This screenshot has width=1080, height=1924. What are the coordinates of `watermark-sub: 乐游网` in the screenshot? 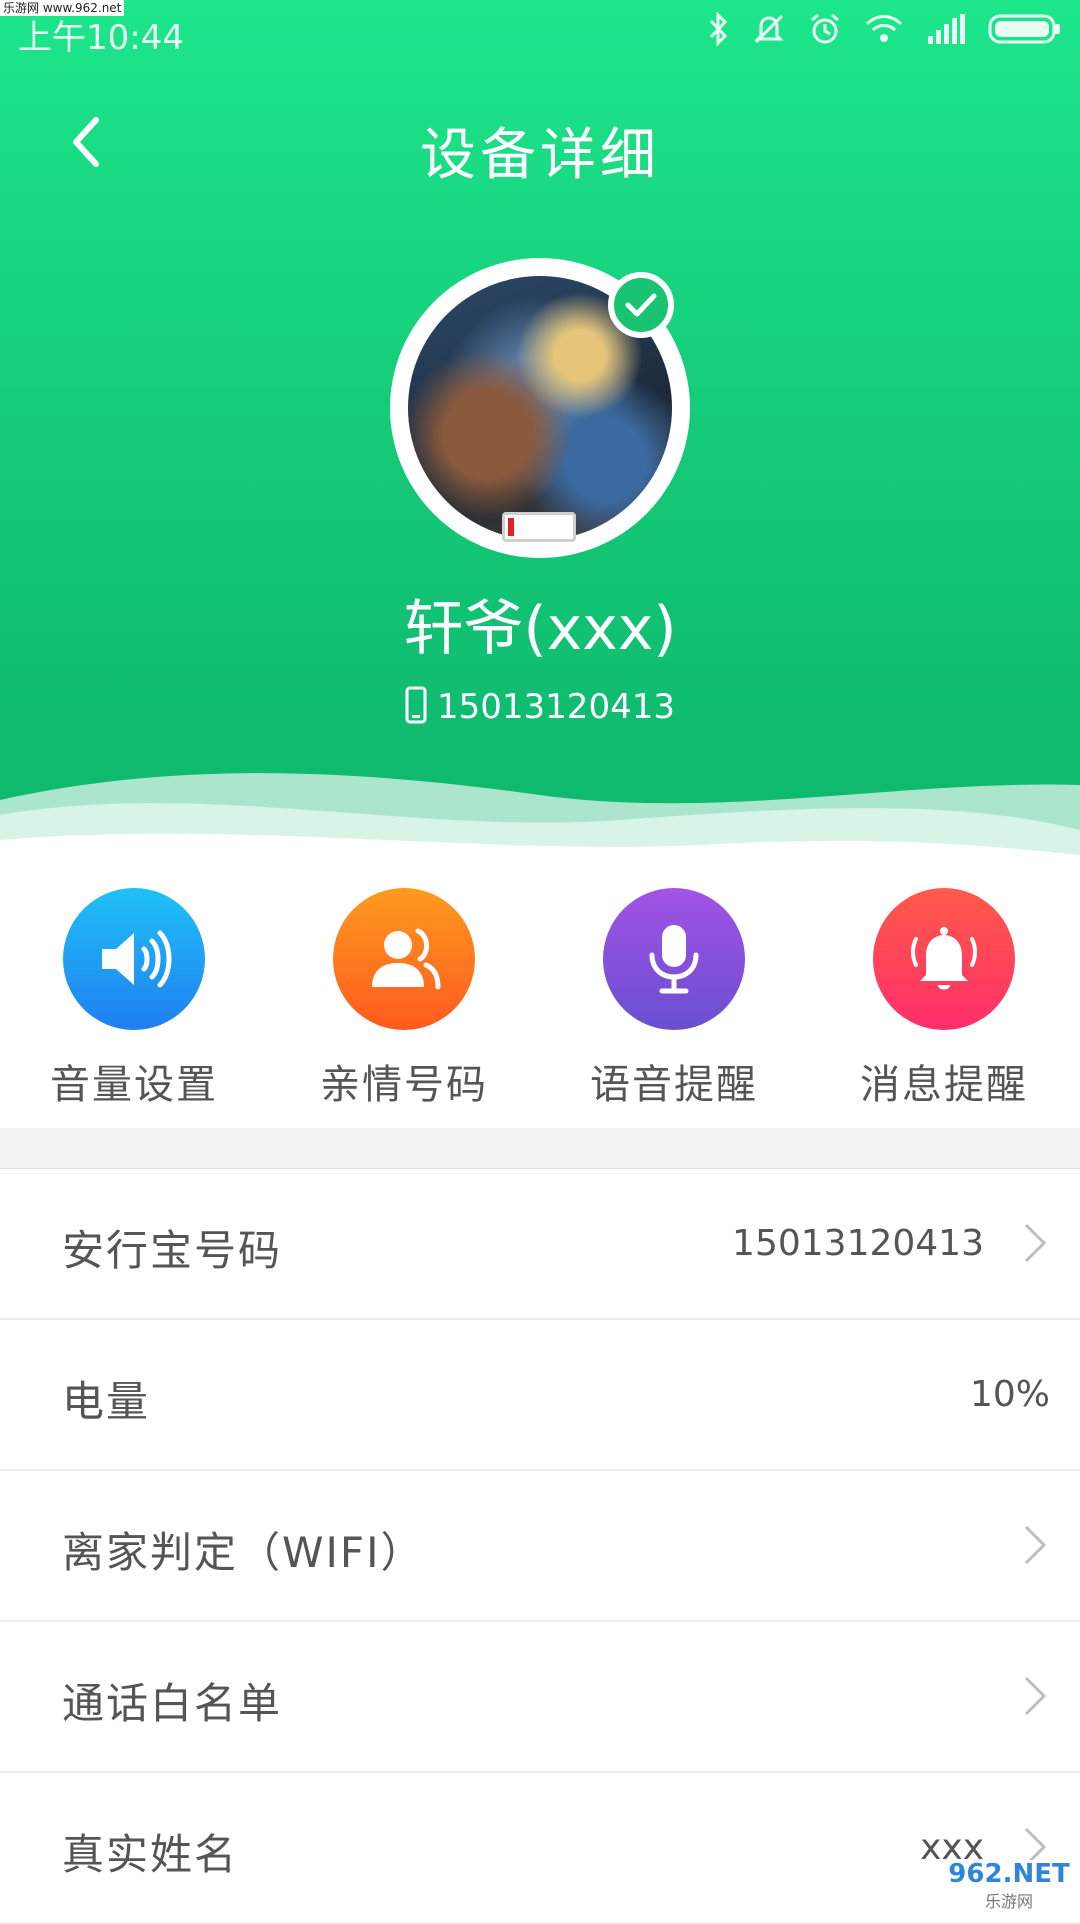 It's located at (1008, 1901).